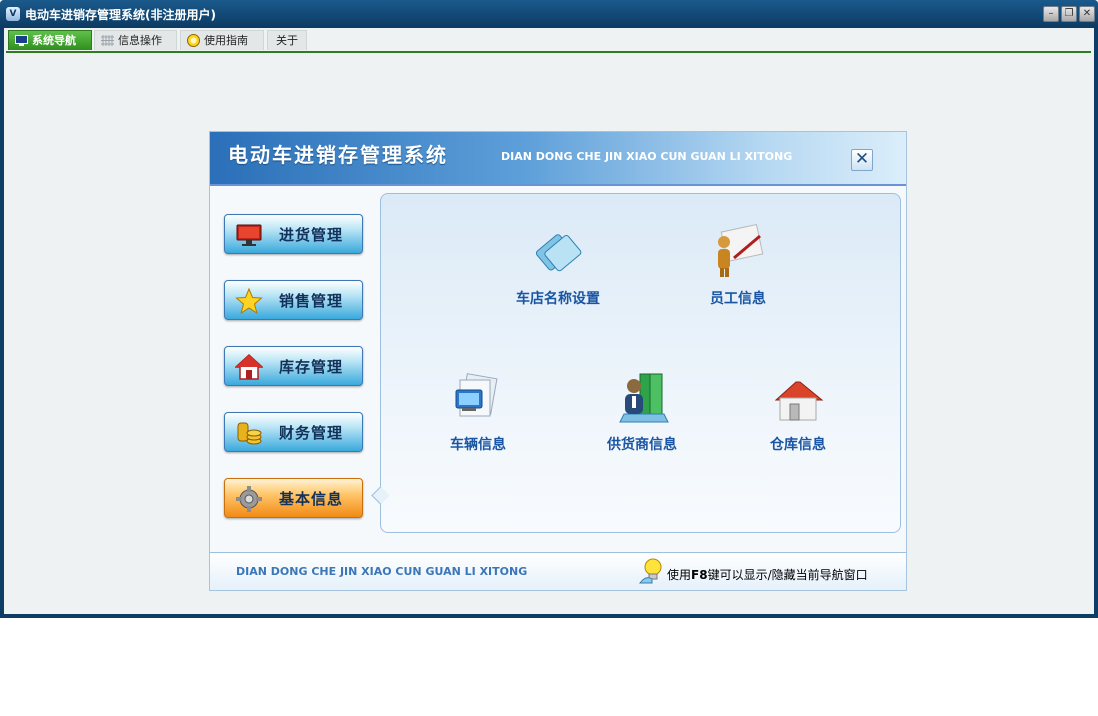  What do you see at coordinates (107, 40) in the screenshot?
I see `grid-icon` at bounding box center [107, 40].